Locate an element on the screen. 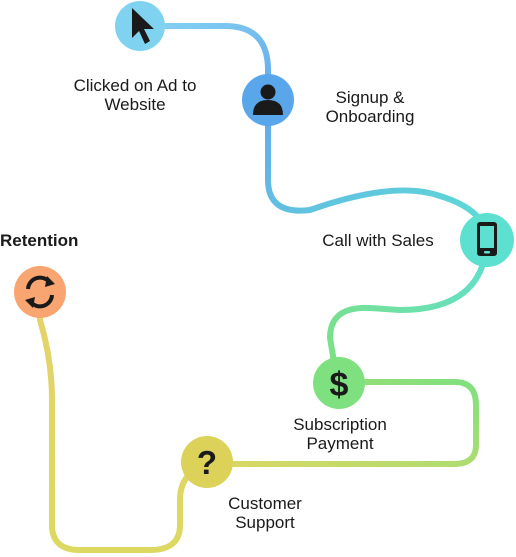  path-sales-to-payment is located at coordinates (408, 310).